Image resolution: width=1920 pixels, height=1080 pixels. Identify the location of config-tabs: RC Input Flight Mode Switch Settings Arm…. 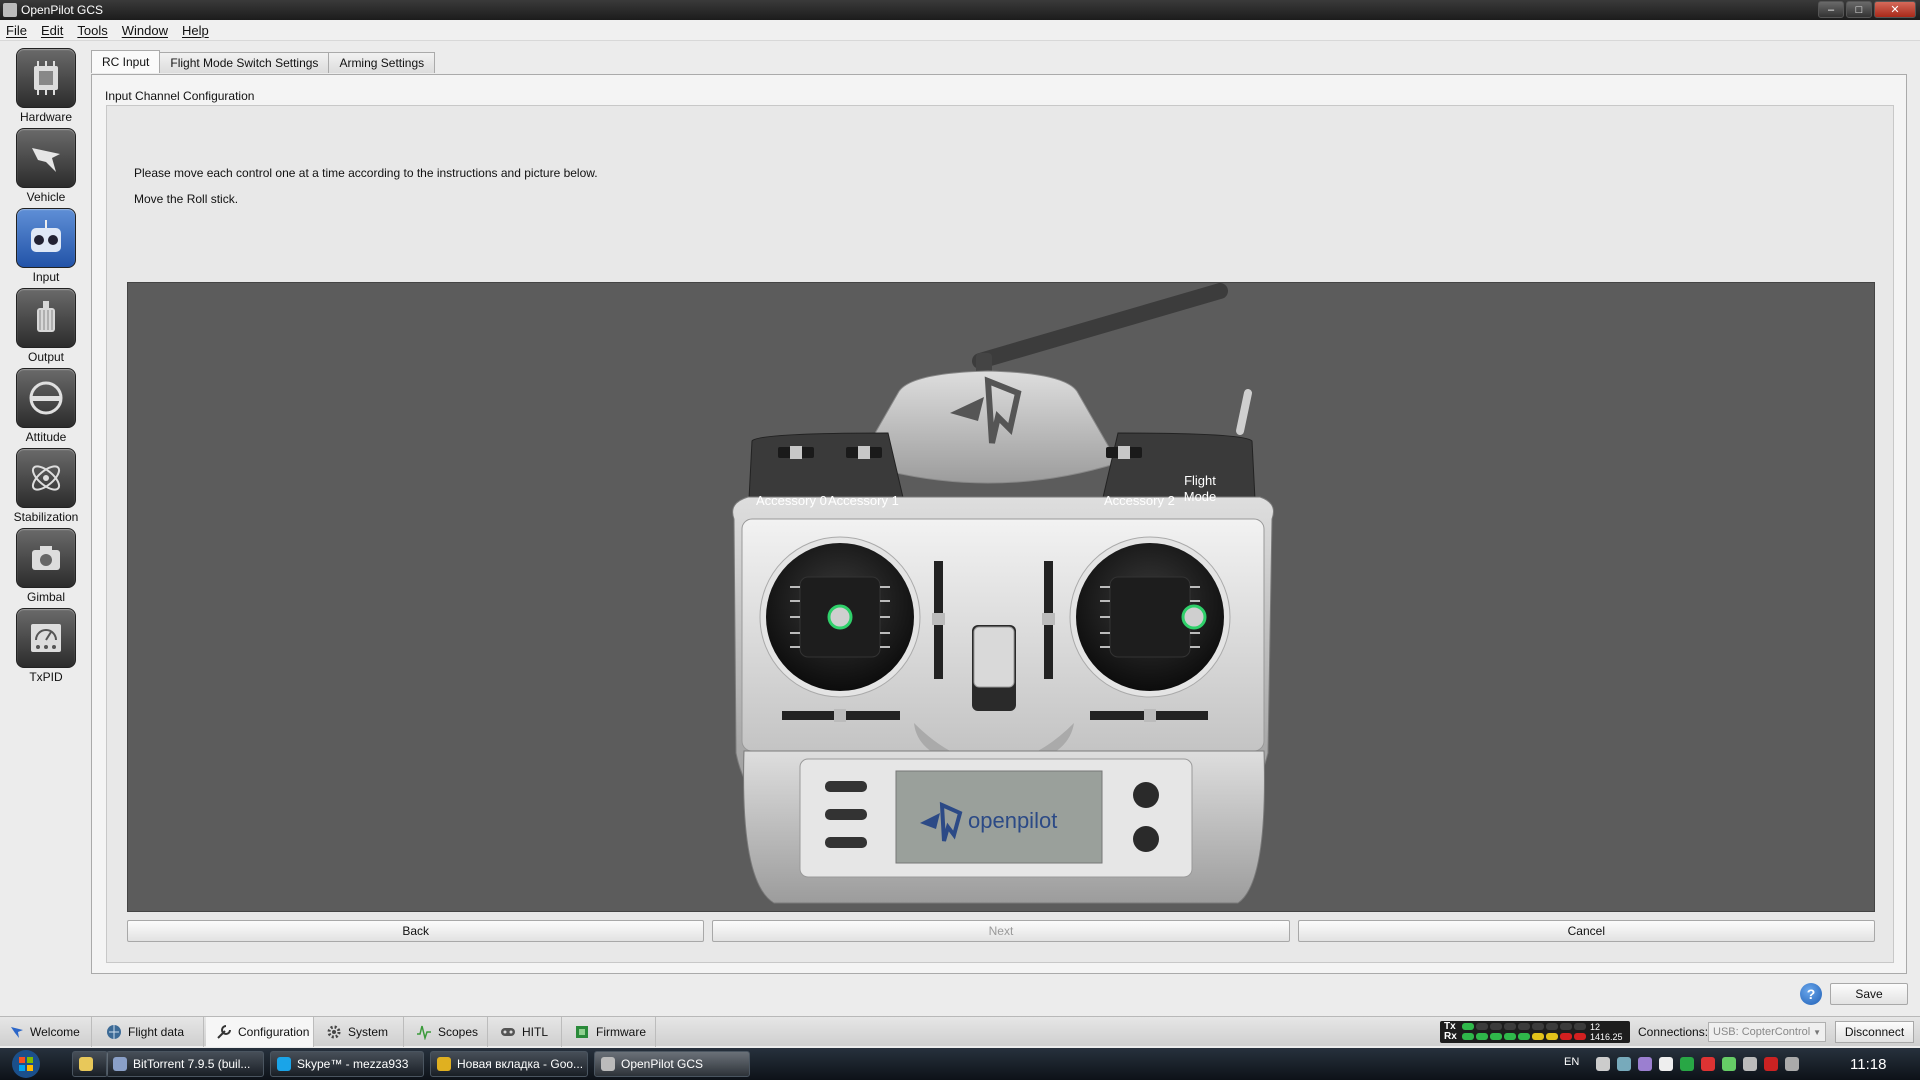
(263, 61).